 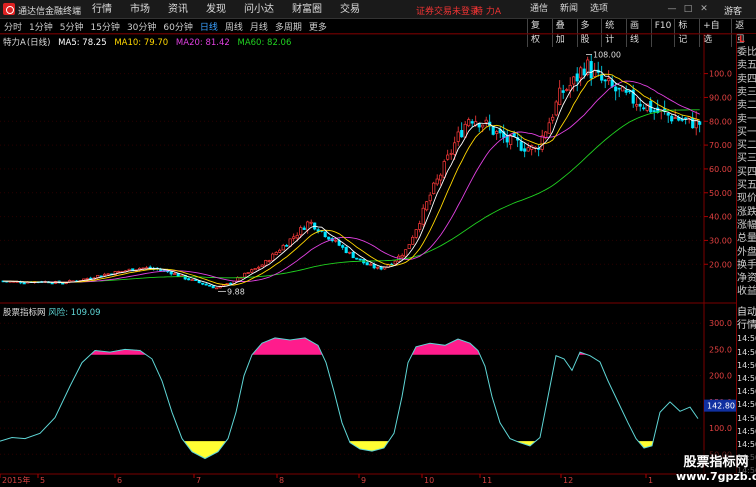 I want to click on side-quote-label: 卖五, so click(x=746, y=66).